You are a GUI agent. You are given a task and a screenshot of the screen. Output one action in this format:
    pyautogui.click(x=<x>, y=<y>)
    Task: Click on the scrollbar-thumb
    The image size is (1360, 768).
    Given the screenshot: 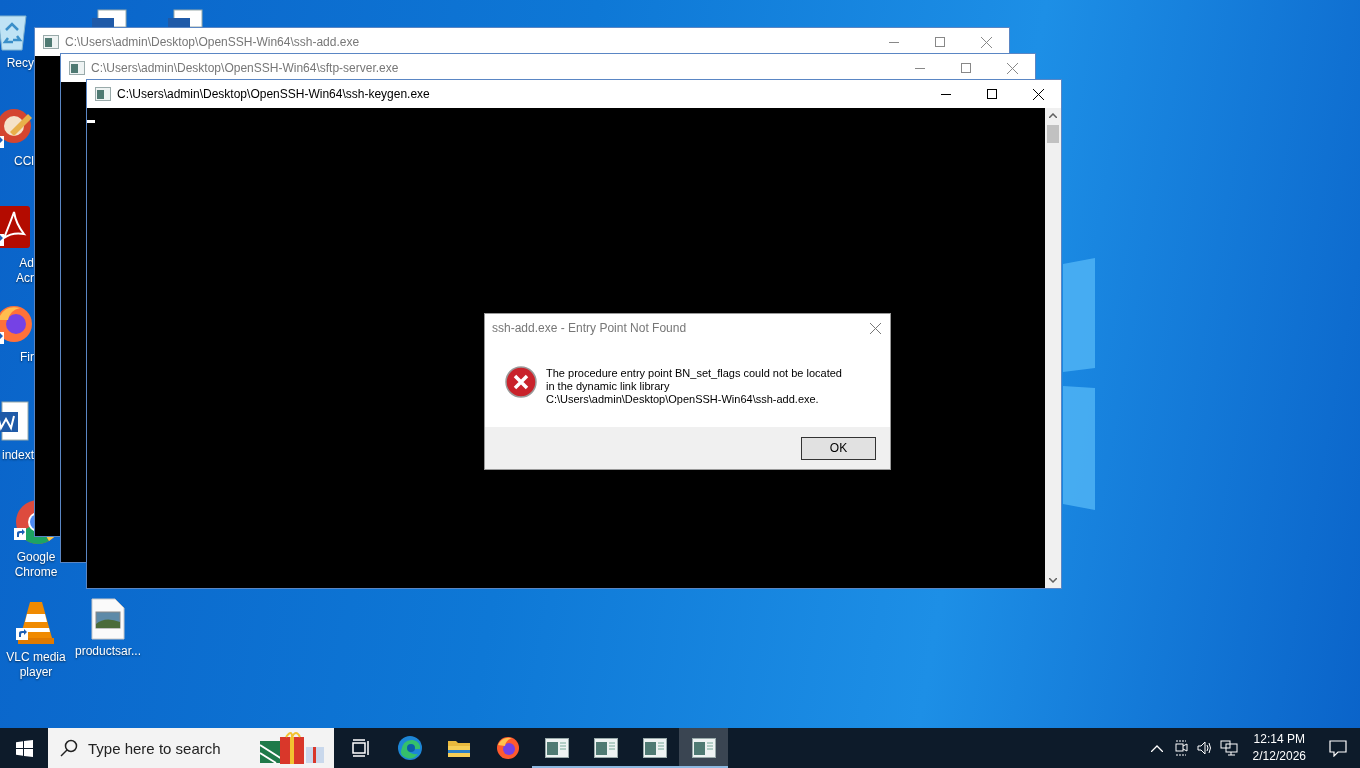 What is the action you would take?
    pyautogui.click(x=1053, y=134)
    